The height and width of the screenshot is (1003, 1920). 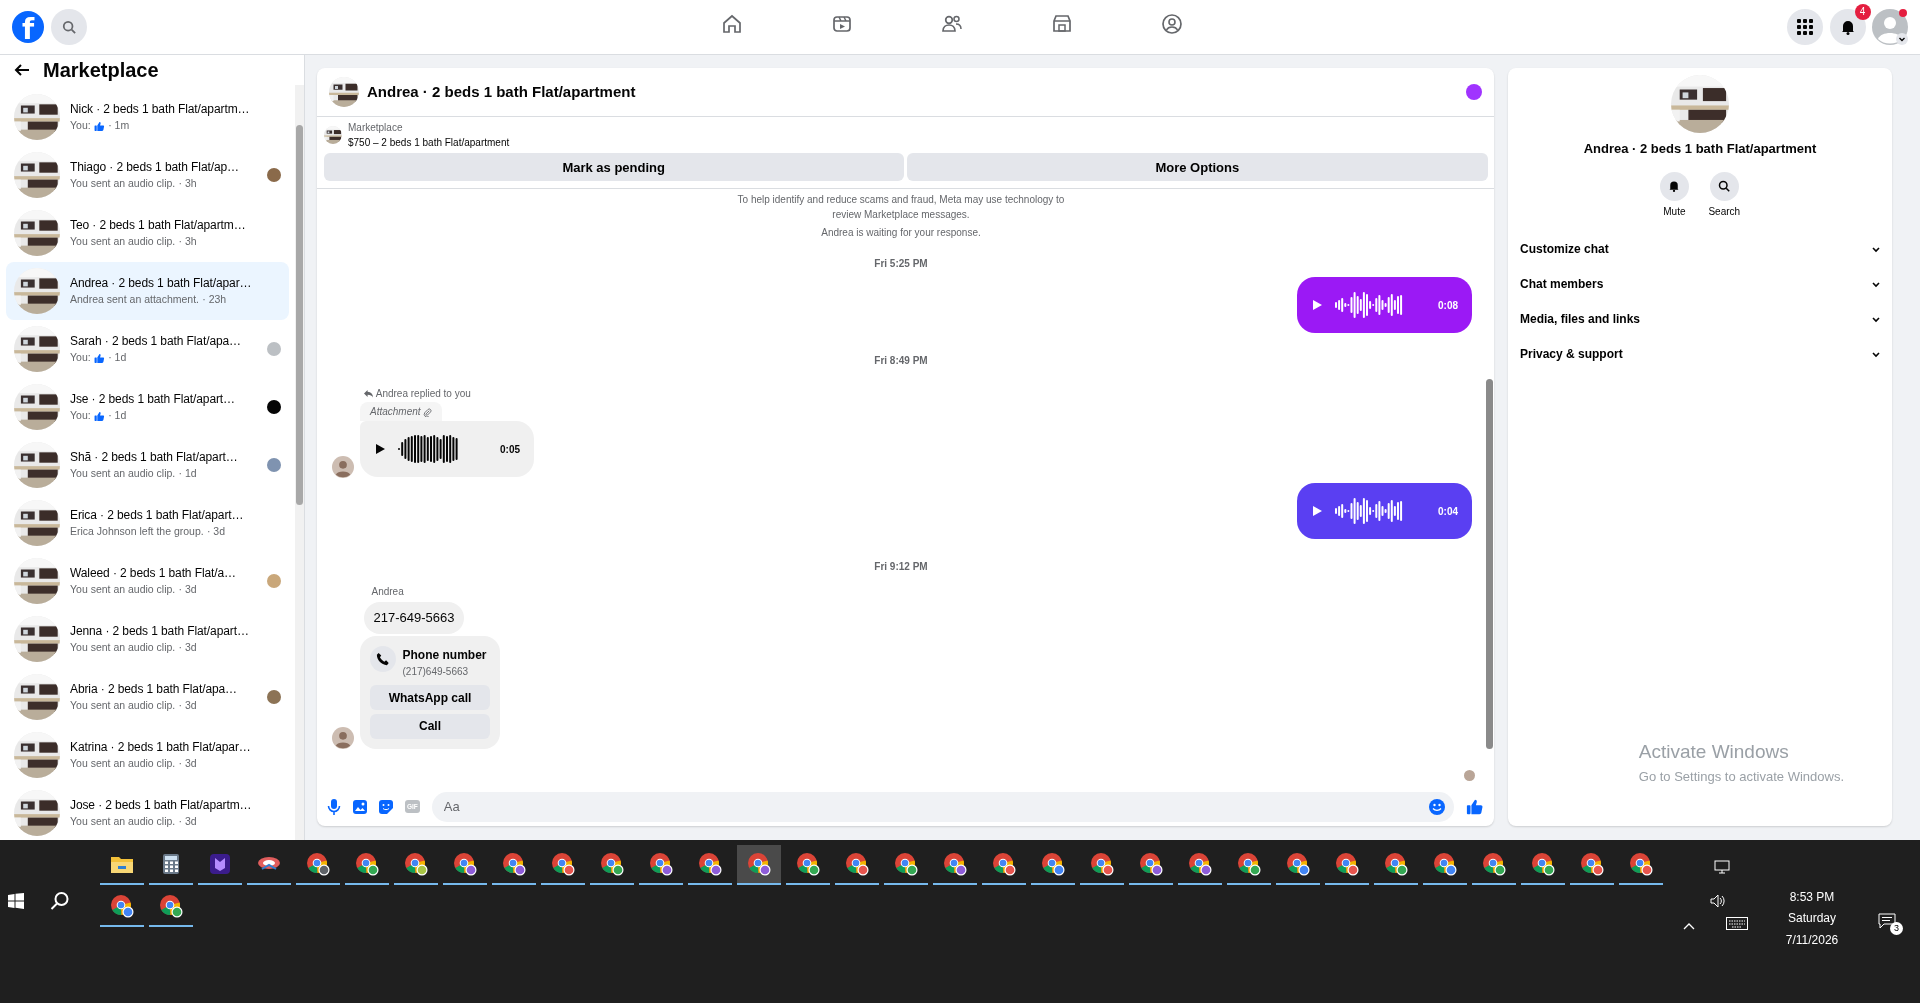 I want to click on sender-name: Andrea, so click(x=388, y=592).